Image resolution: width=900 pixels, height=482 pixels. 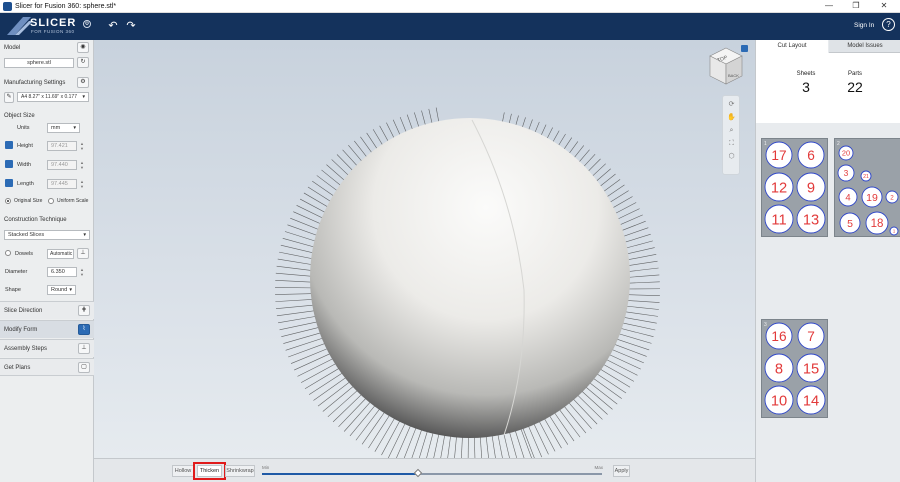 What do you see at coordinates (61, 290) in the screenshot?
I see `shape-select: Round` at bounding box center [61, 290].